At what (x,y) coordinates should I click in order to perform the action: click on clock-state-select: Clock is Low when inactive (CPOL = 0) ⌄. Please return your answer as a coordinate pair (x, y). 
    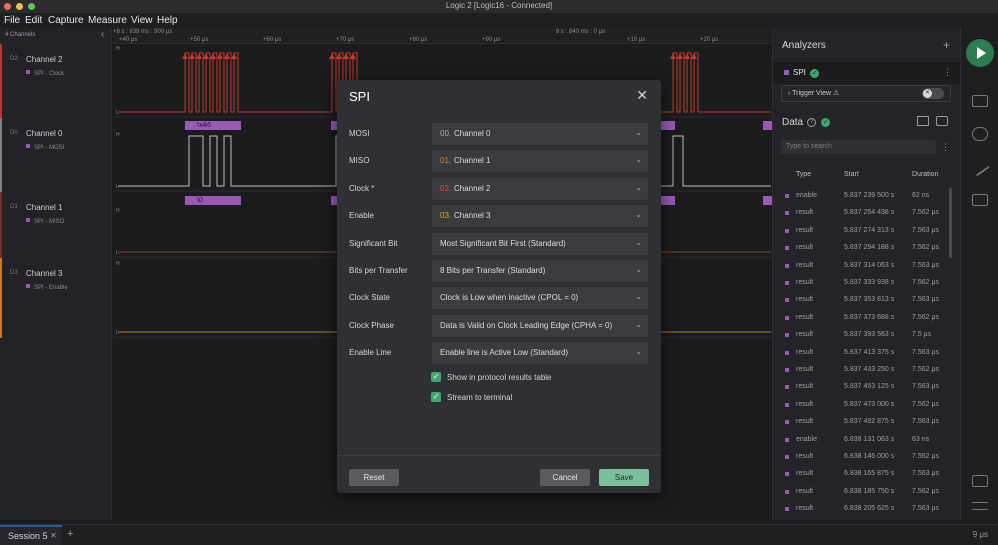
    Looking at the image, I should click on (540, 298).